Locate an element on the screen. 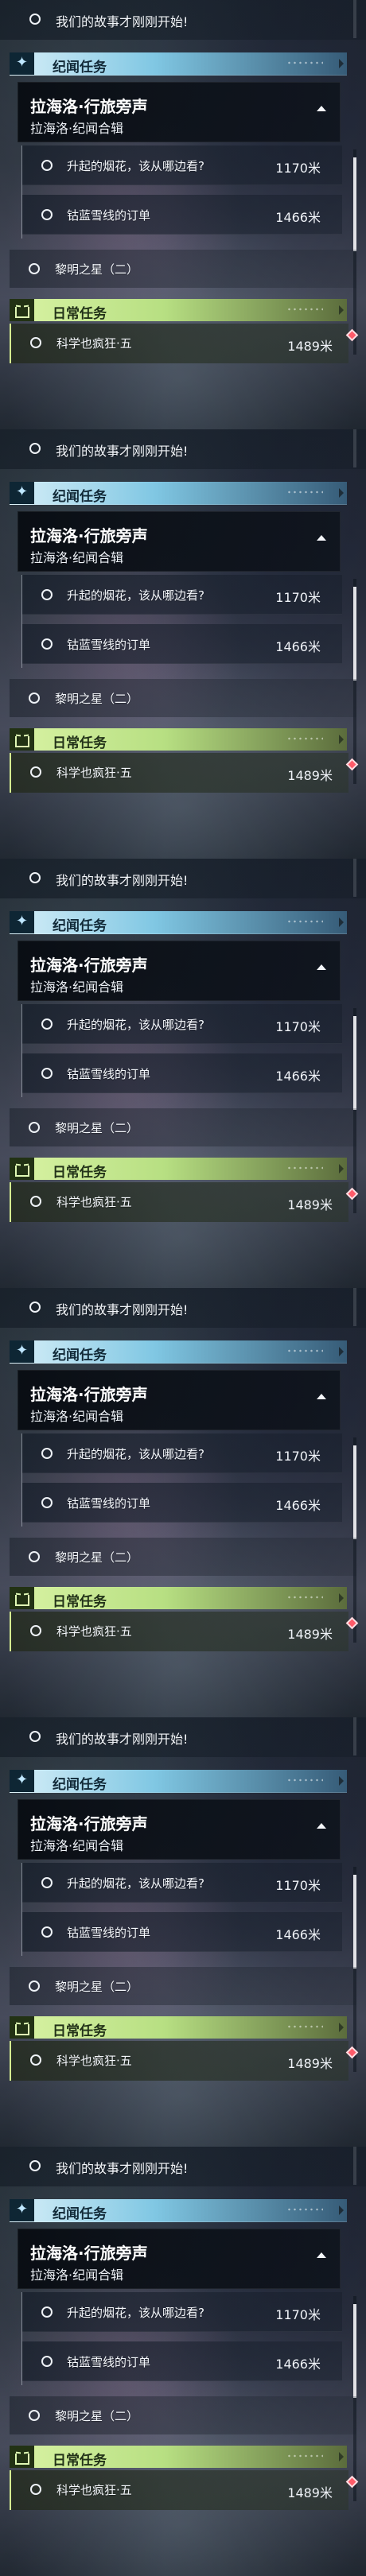  featured-quest-subtitle: 拉海洛·纪闻合辑 is located at coordinates (77, 1416).